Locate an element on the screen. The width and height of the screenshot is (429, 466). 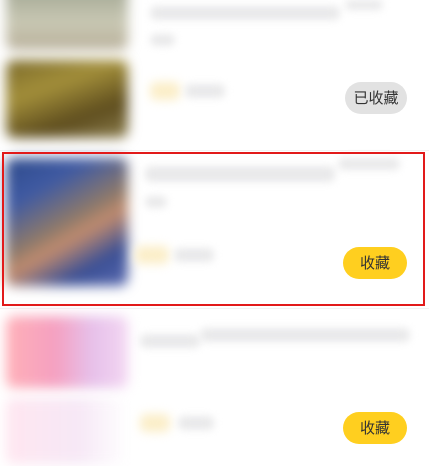
collected-button: 已收藏 is located at coordinates (376, 98).